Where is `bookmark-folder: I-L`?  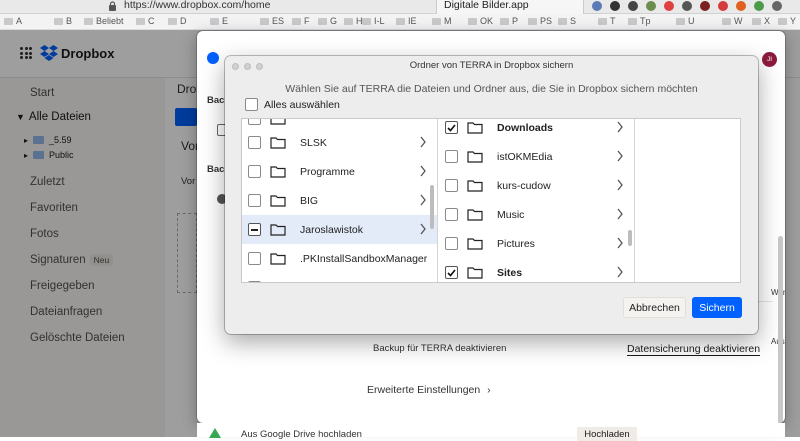
bookmark-folder: I-L is located at coordinates (373, 21).